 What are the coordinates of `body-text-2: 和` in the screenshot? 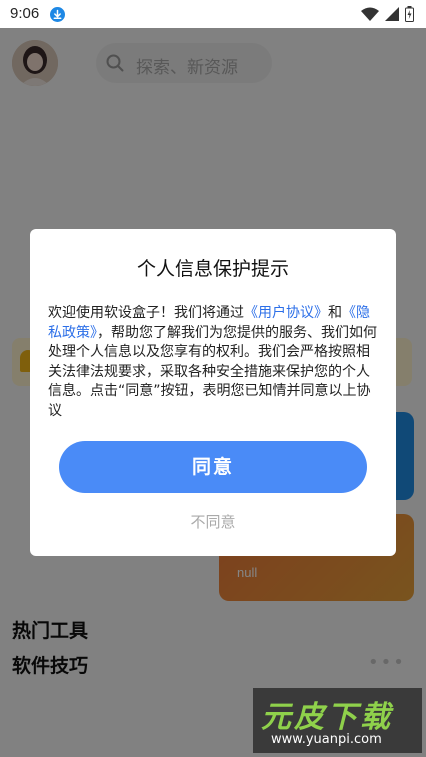 It's located at (335, 313).